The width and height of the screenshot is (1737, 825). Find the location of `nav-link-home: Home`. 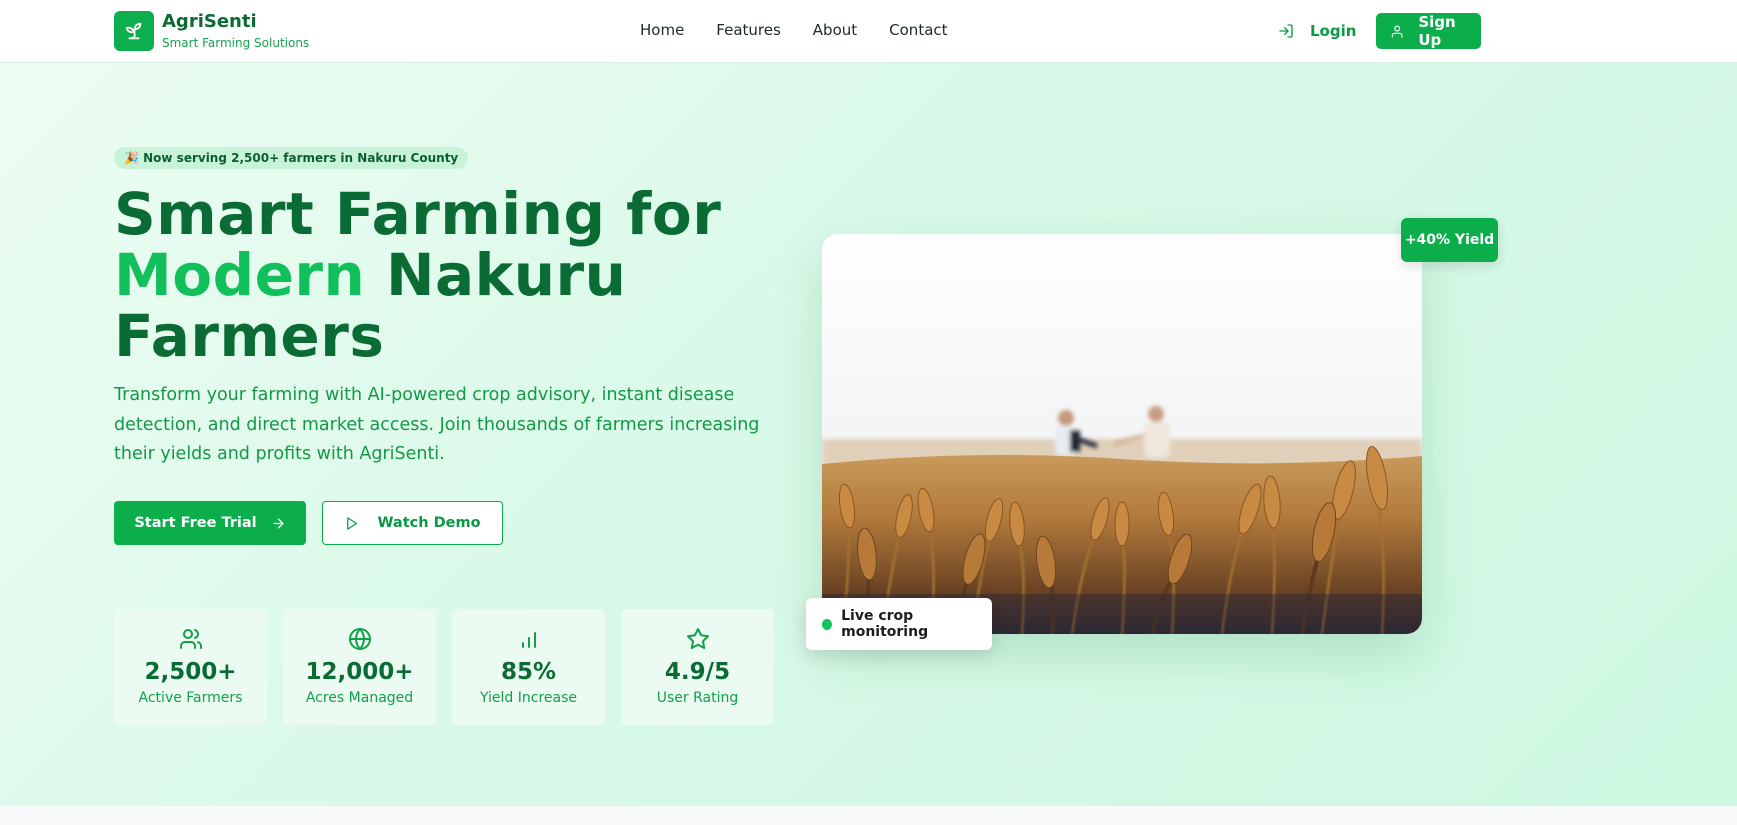

nav-link-home: Home is located at coordinates (662, 30).